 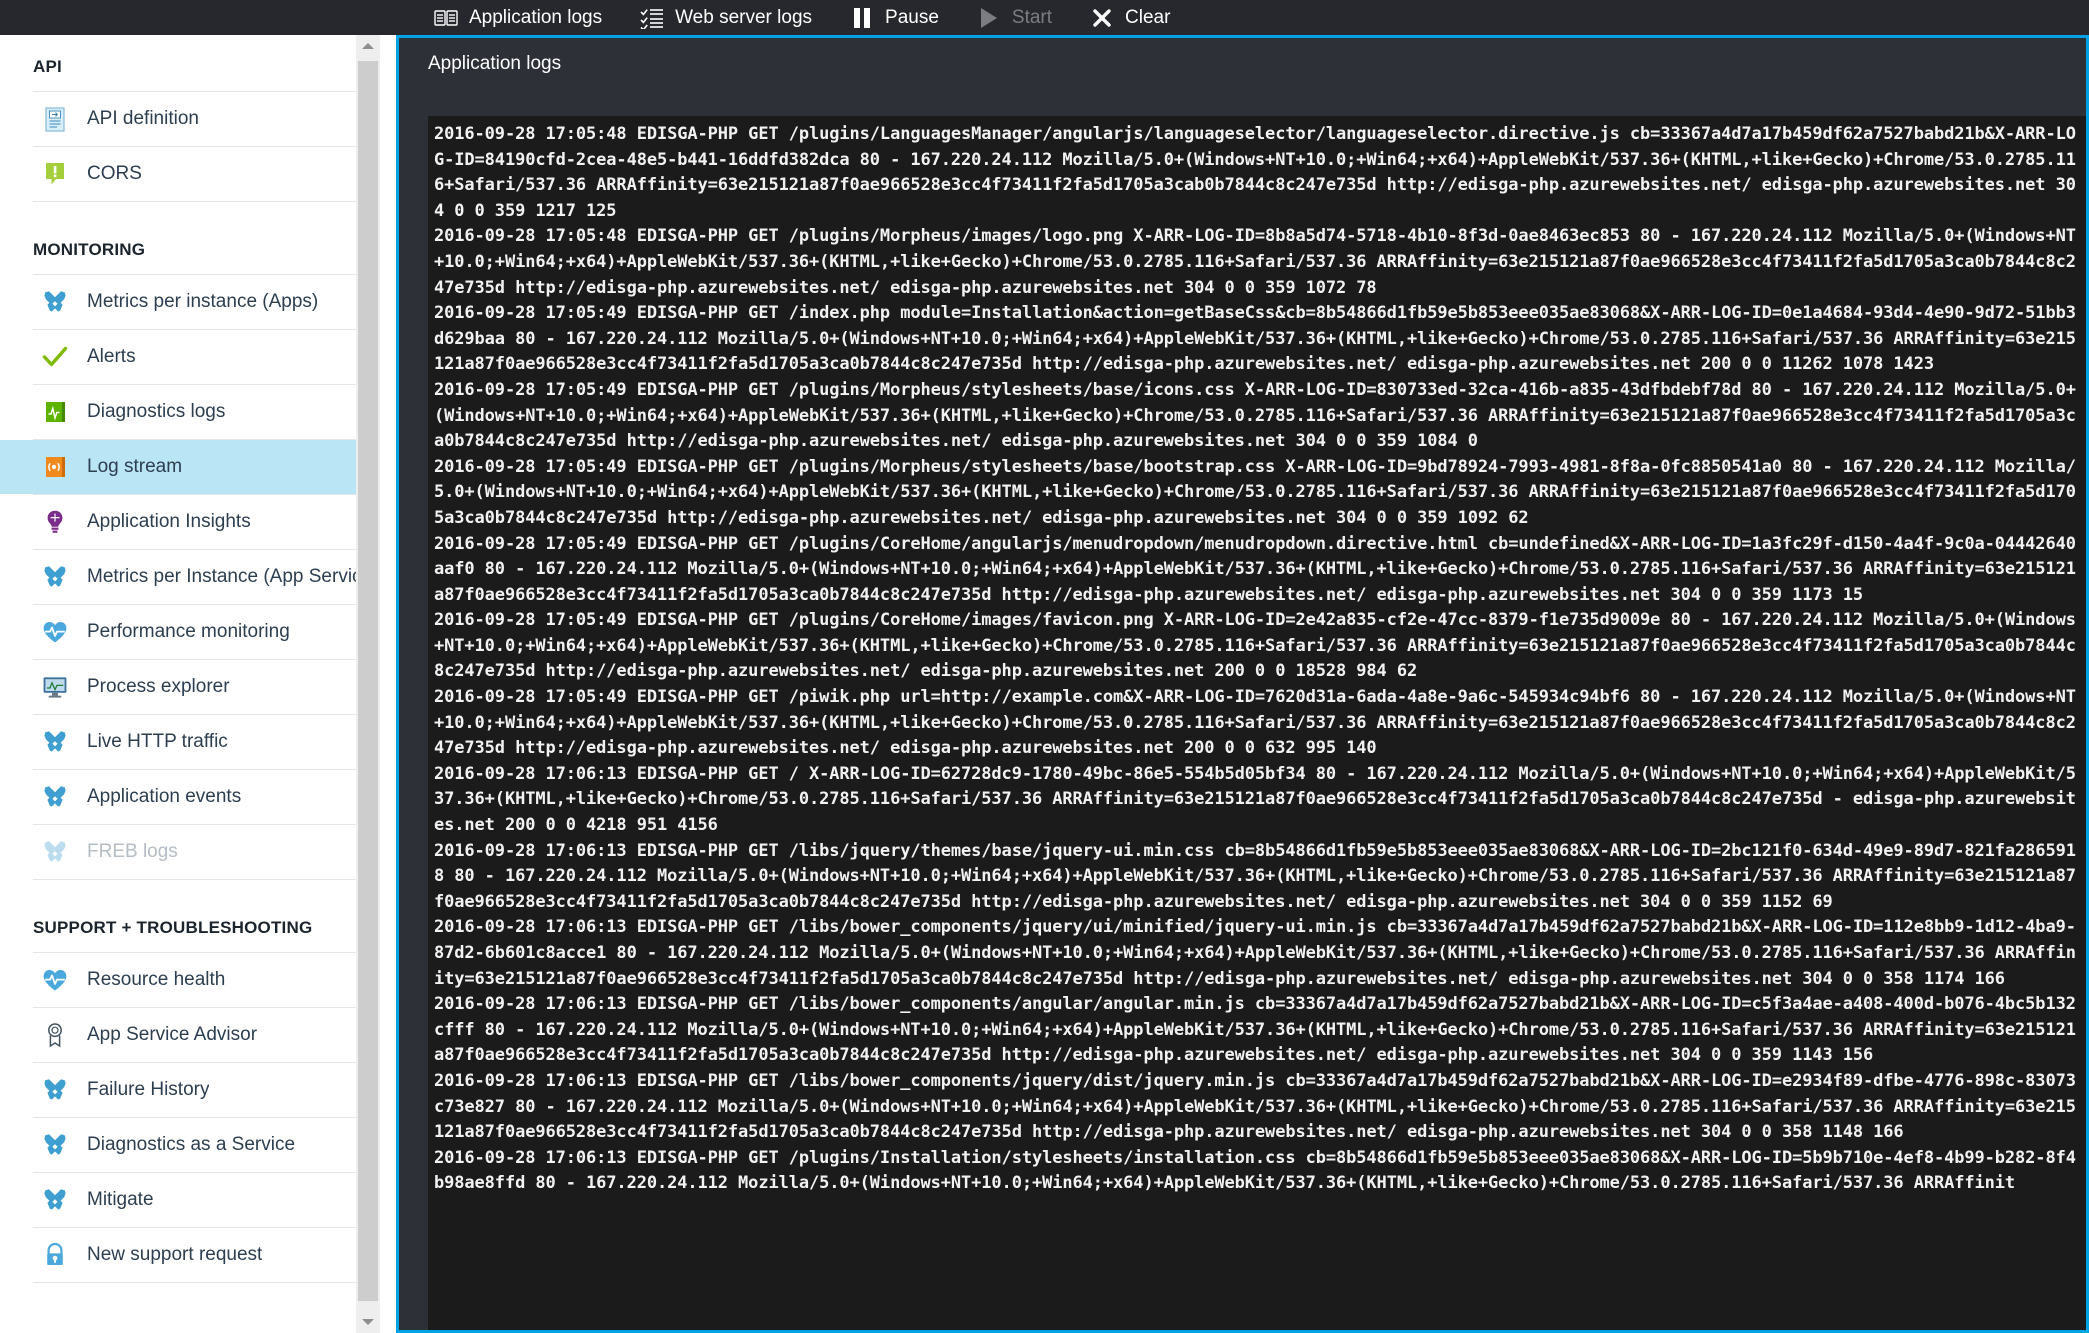 What do you see at coordinates (47, 66) in the screenshot?
I see `sidebar-group-title: API` at bounding box center [47, 66].